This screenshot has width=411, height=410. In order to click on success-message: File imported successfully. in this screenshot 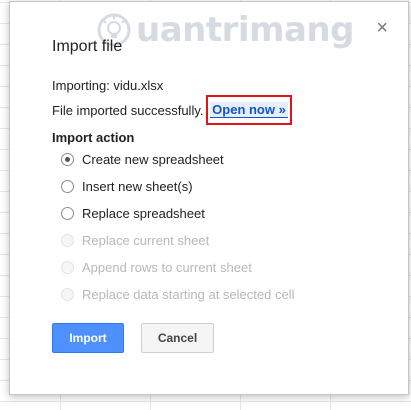, I will do `click(128, 110)`.